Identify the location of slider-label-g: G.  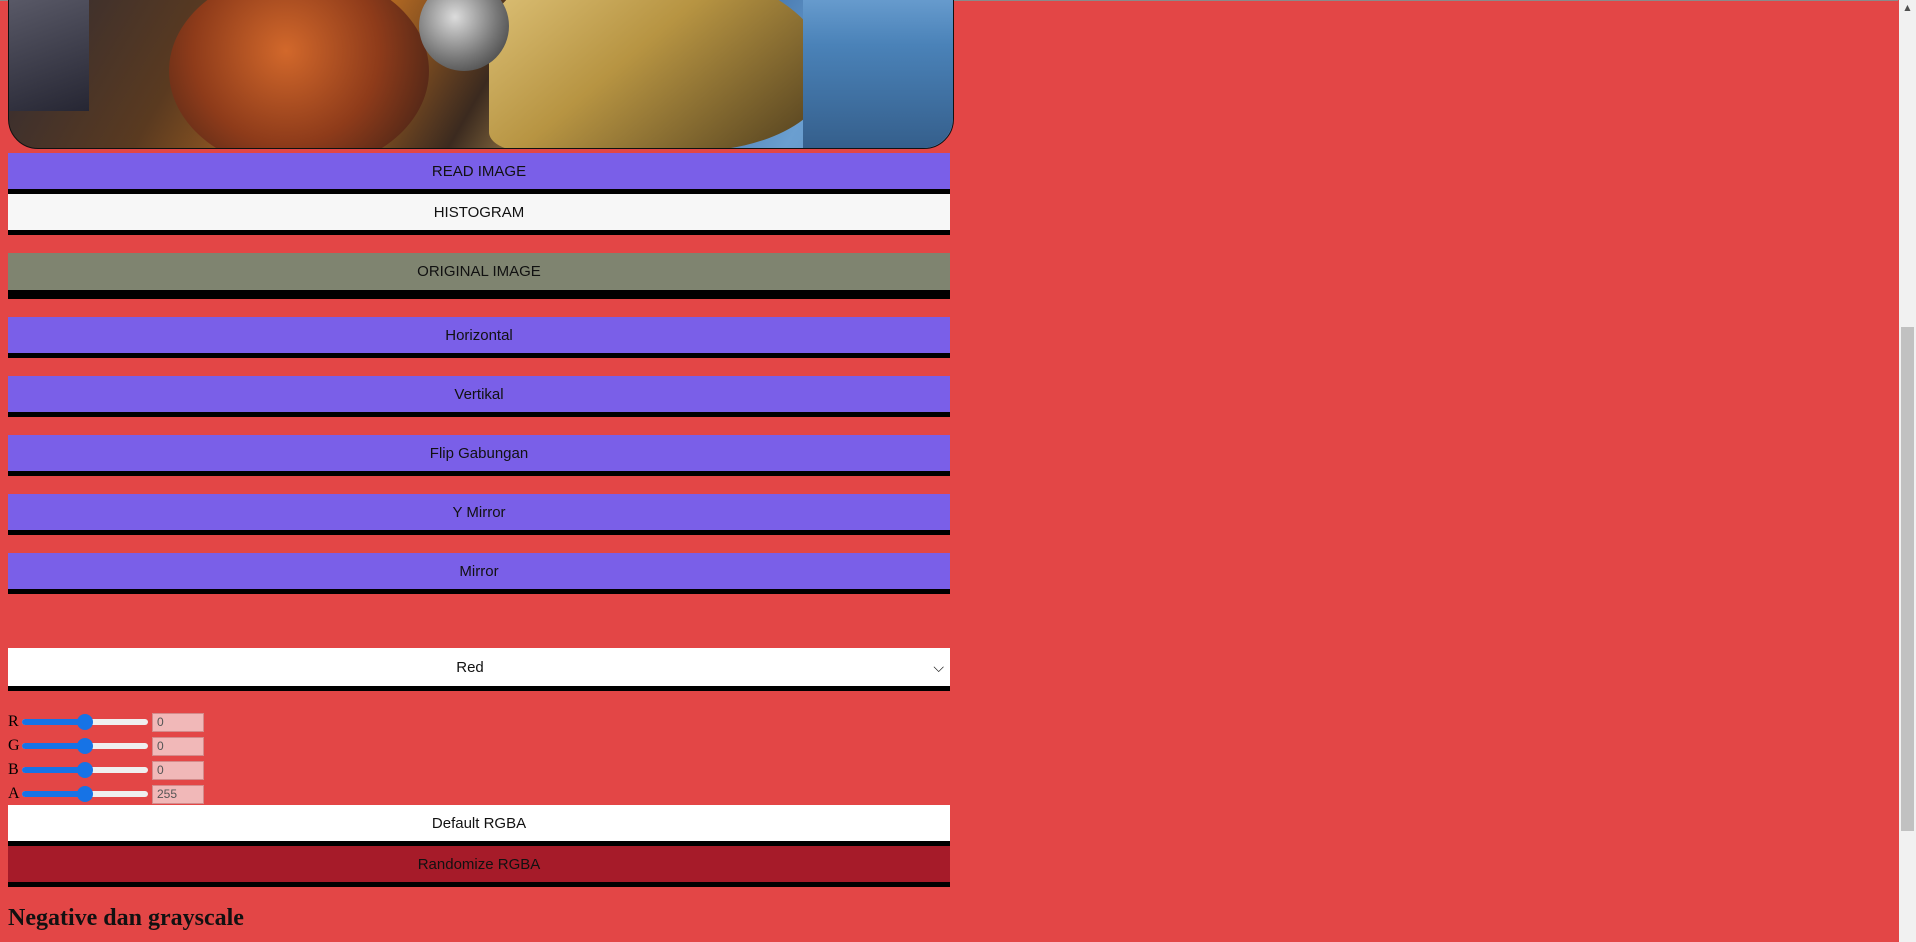
(14, 745).